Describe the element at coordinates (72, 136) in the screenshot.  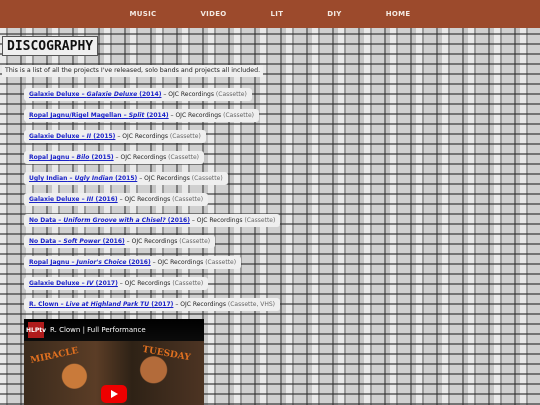
I see `release-artist-link: Galaxie Deluxe – II (2015)` at that location.